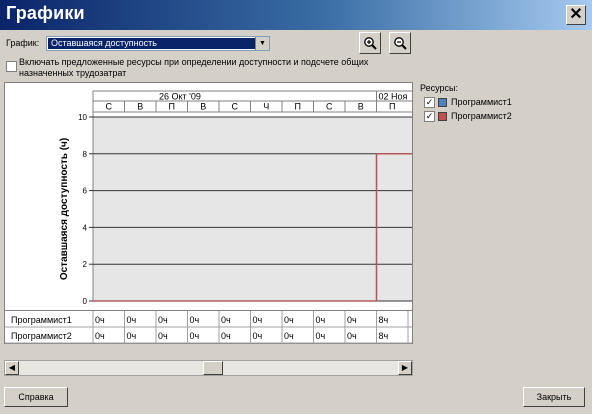  I want to click on zoom-out-icon, so click(400, 43).